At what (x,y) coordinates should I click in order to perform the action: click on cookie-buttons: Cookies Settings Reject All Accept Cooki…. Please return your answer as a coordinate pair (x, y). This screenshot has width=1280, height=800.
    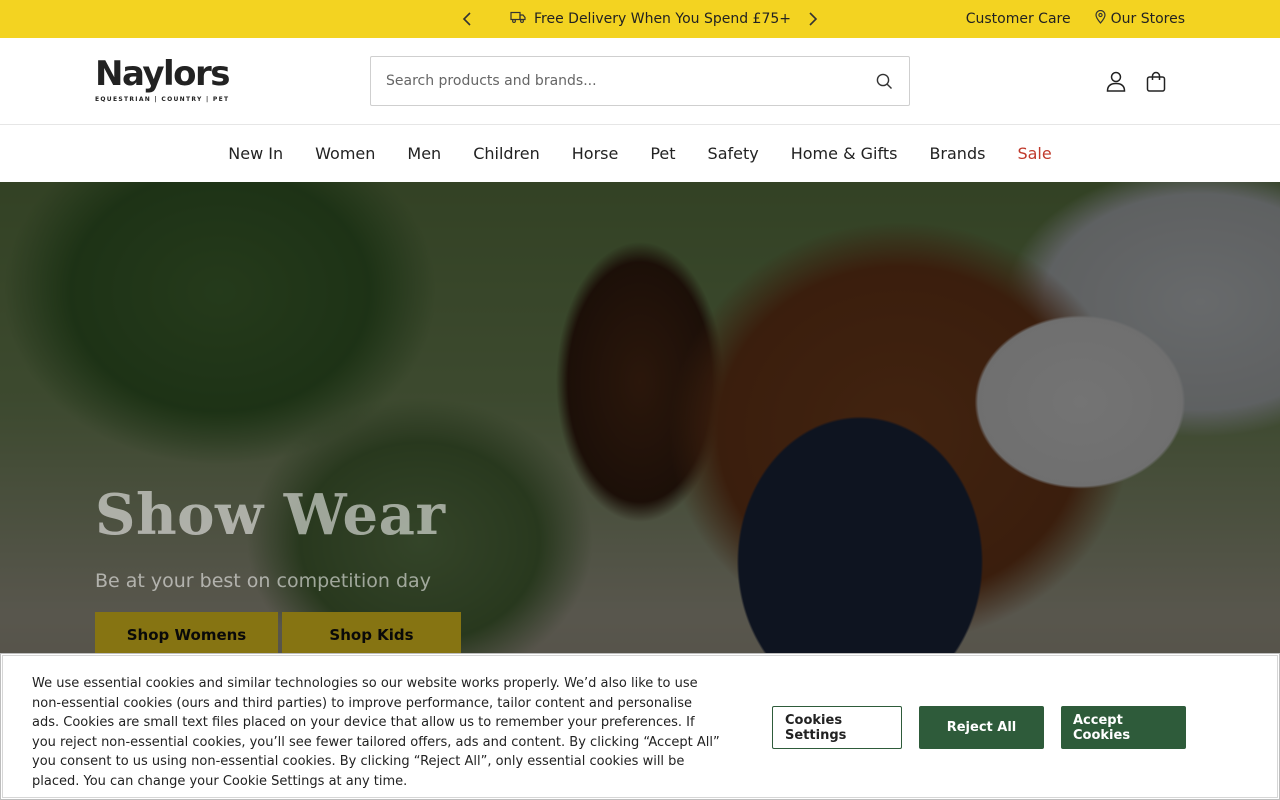
    Looking at the image, I should click on (979, 727).